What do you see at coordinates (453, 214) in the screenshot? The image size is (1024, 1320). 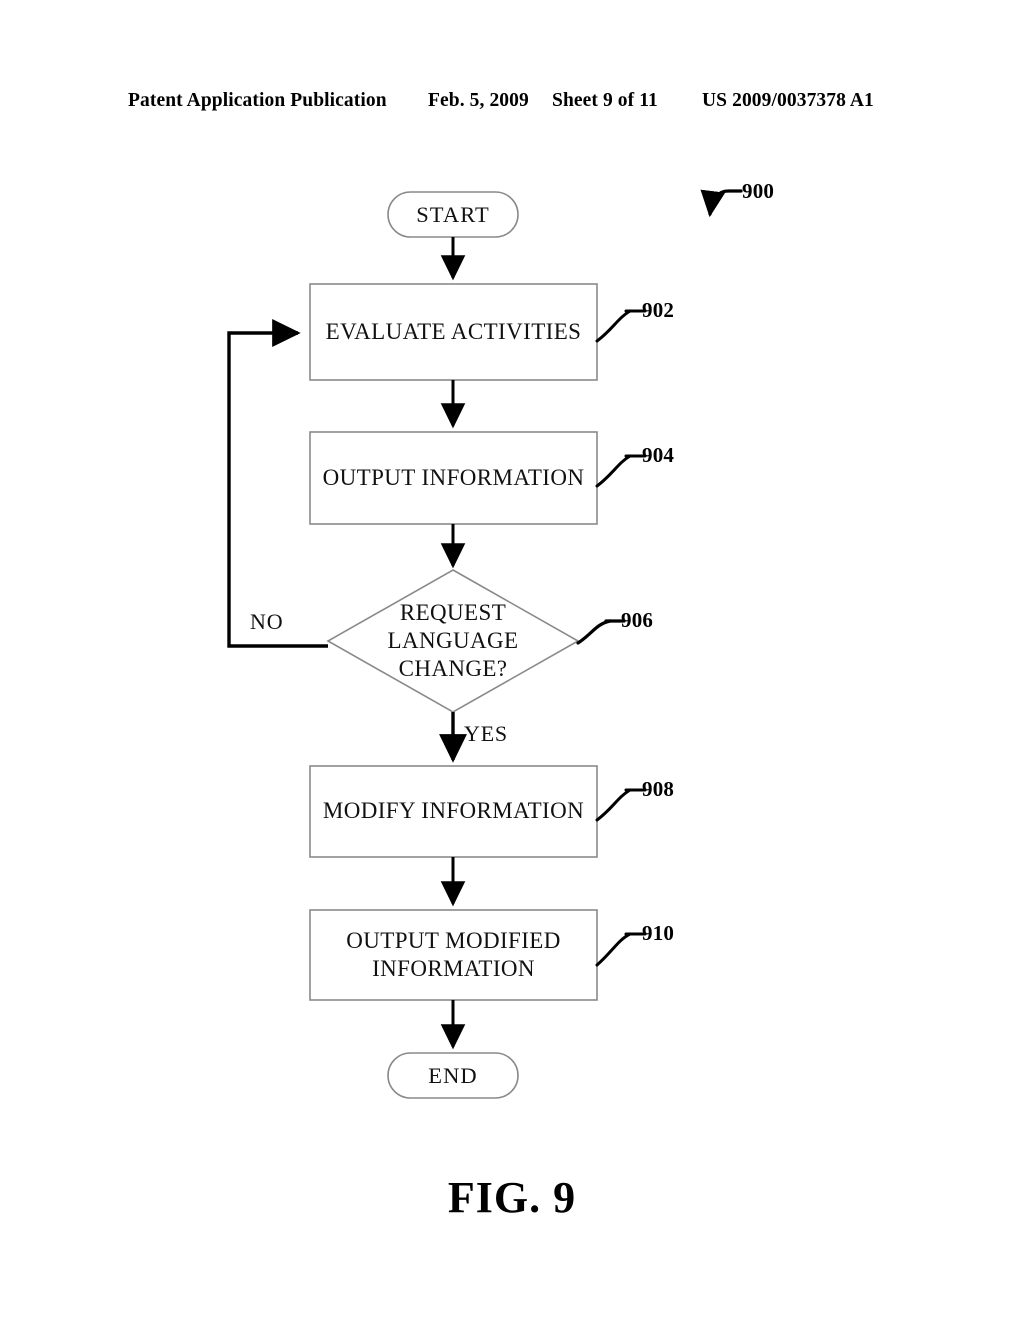 I see `node-start-label: START` at bounding box center [453, 214].